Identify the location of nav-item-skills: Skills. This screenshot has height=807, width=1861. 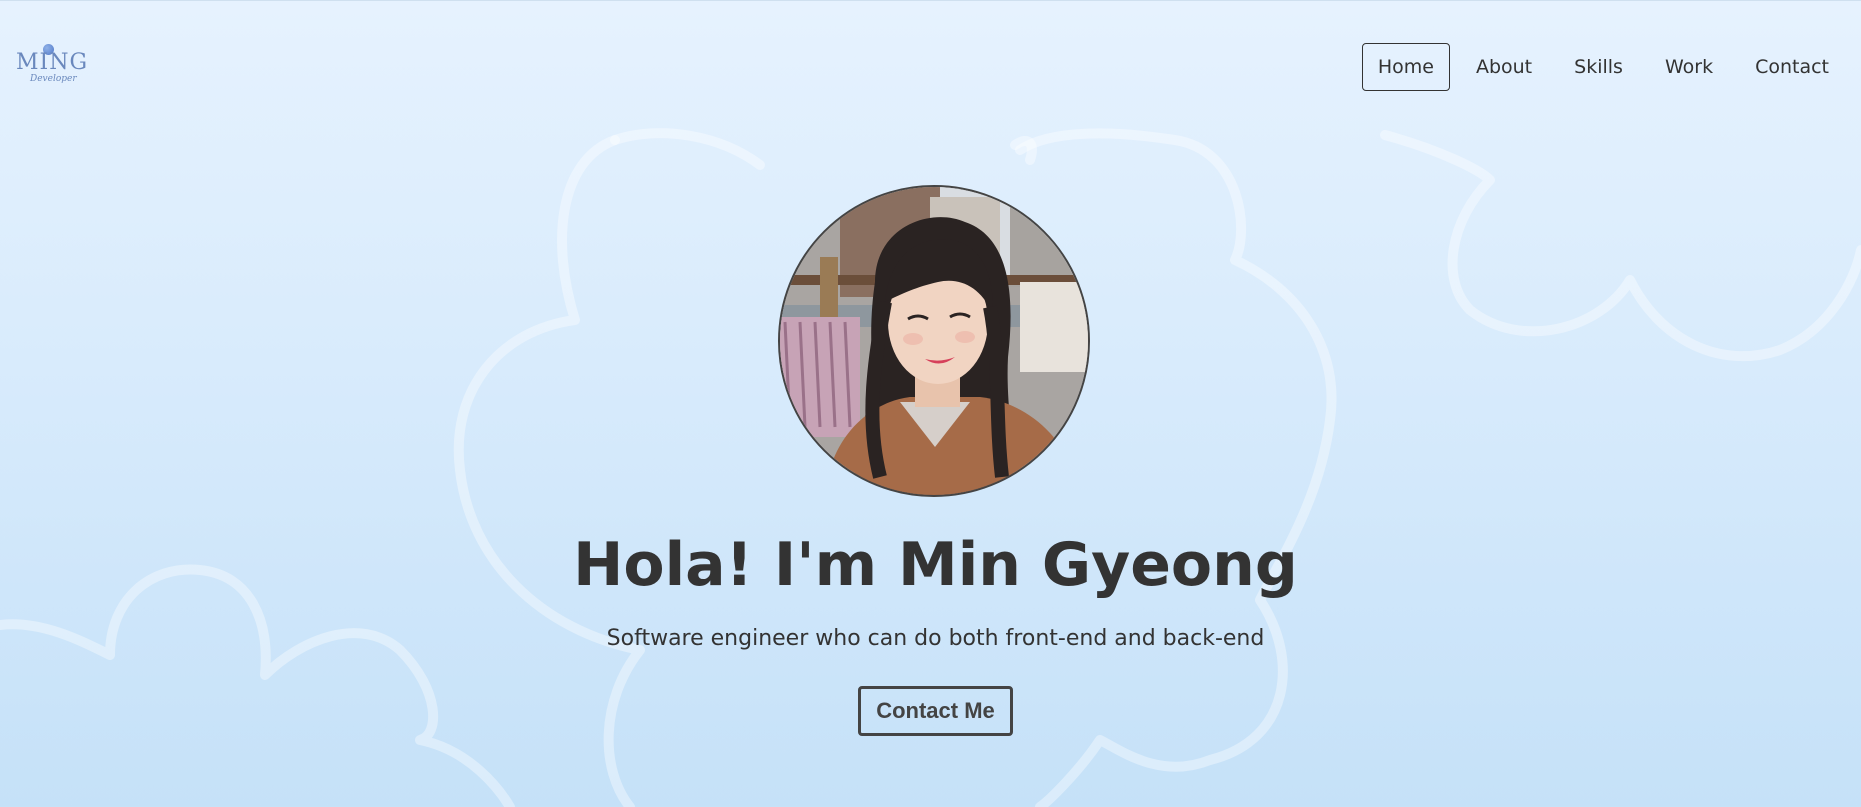
(1598, 67).